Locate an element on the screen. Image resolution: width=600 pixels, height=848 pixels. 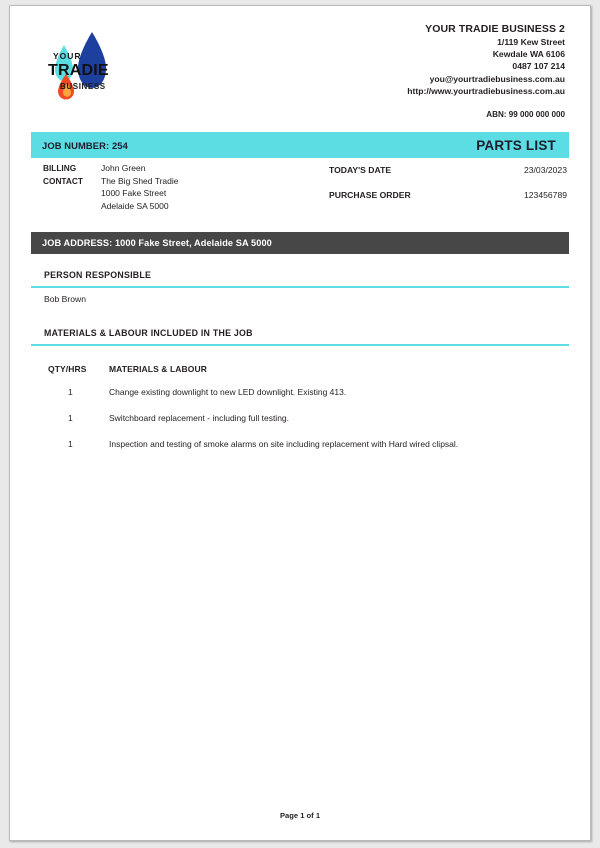
company-address-line1: 1/119 Kew Street is located at coordinates (531, 42).